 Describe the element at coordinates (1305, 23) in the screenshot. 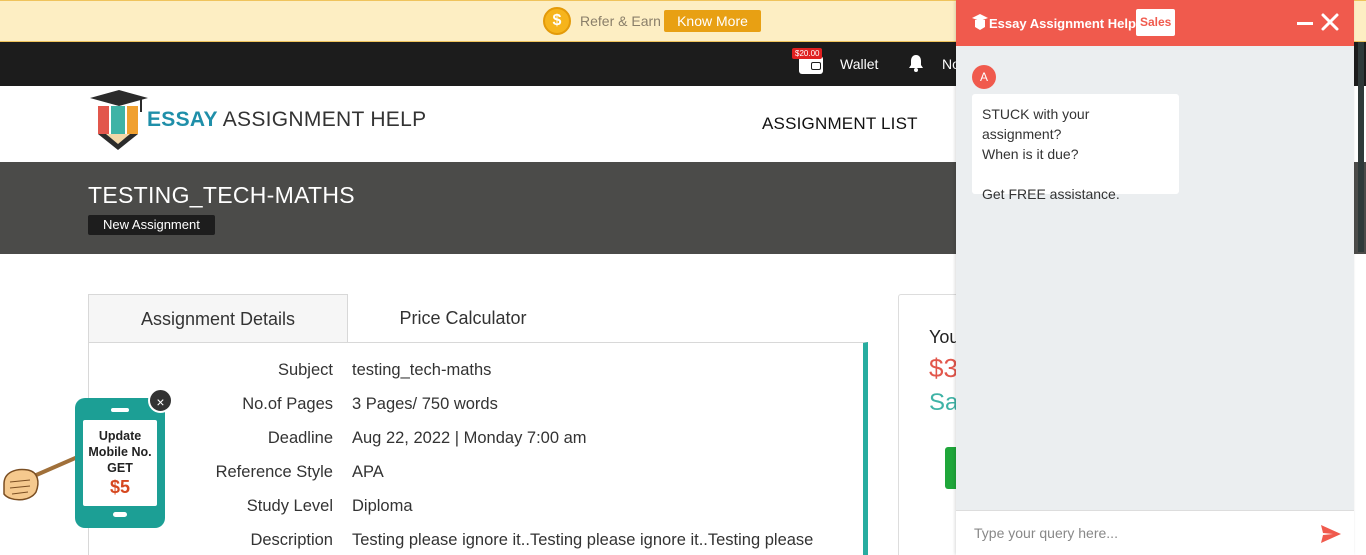

I see `minimize-icon` at that location.